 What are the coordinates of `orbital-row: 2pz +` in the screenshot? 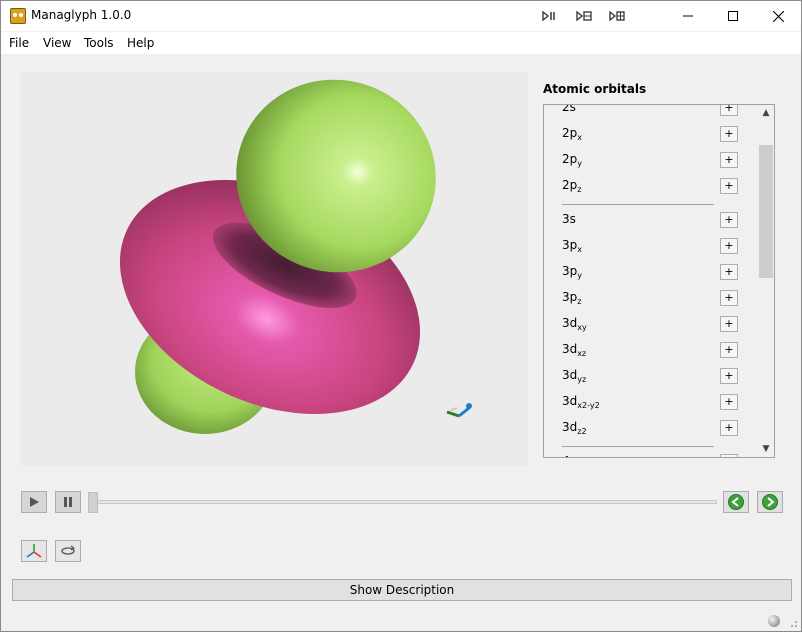 It's located at (651, 186).